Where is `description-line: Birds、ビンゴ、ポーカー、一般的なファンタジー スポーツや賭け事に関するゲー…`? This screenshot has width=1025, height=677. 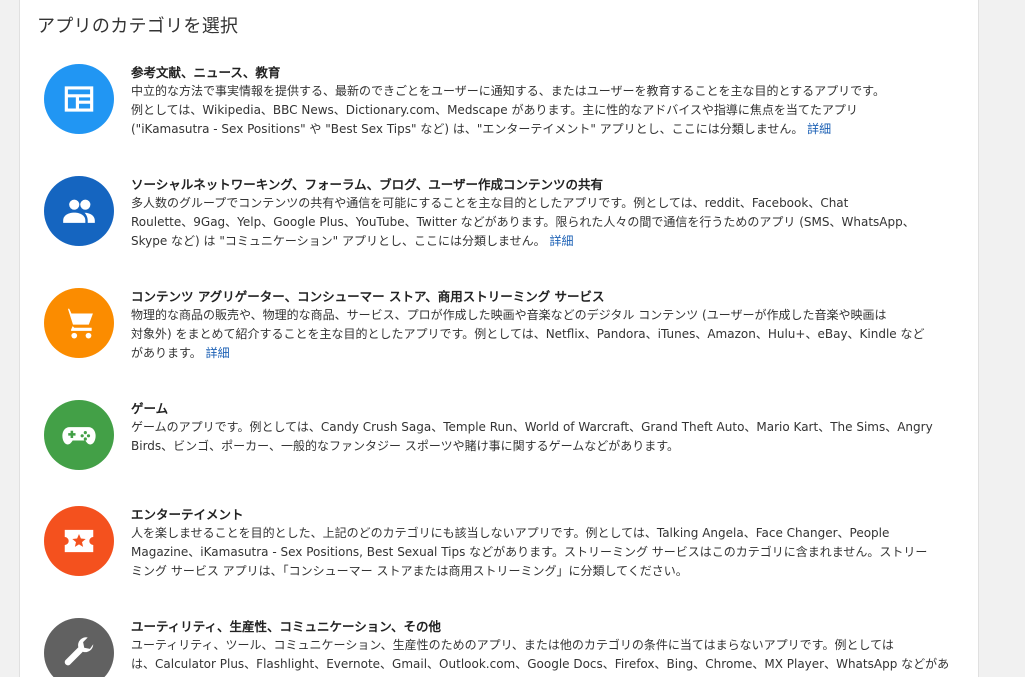
description-line: Birds、ビンゴ、ポーカー、一般的なファンタジー スポーツや賭け事に関するゲー… is located at coordinates (405, 446).